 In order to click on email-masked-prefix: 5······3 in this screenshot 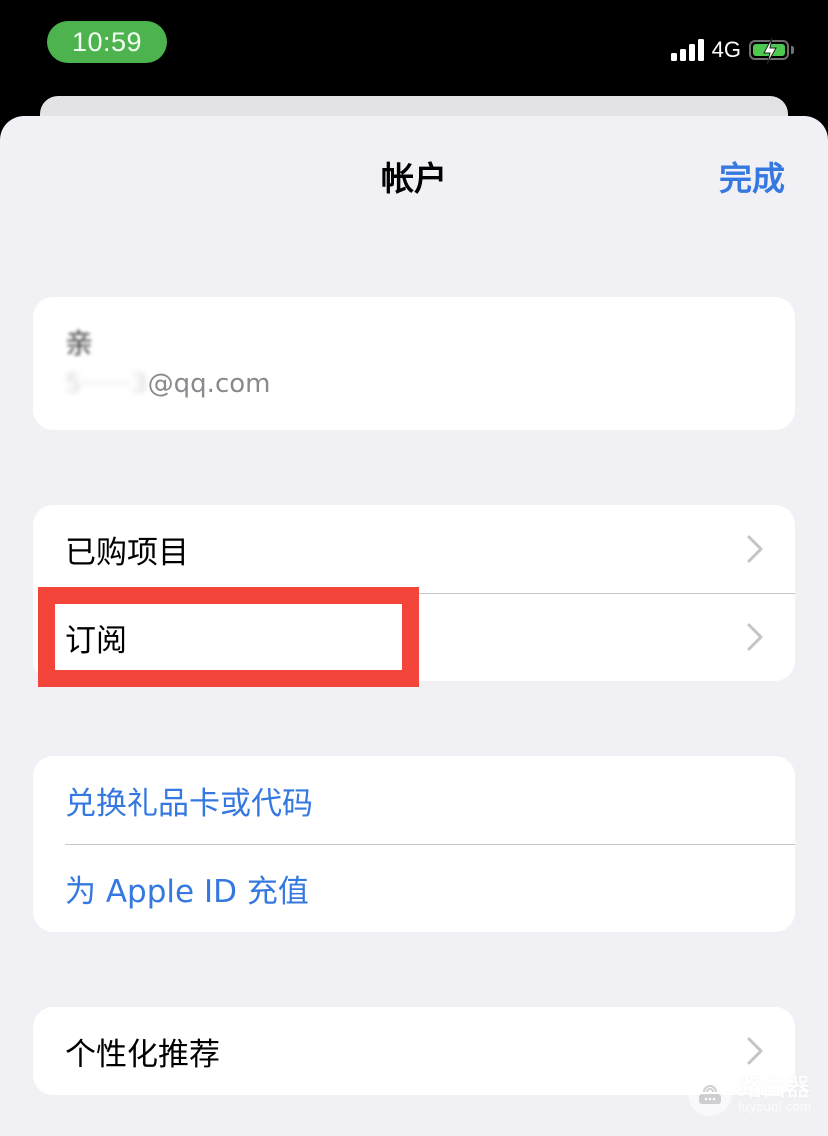, I will do `click(106, 384)`.